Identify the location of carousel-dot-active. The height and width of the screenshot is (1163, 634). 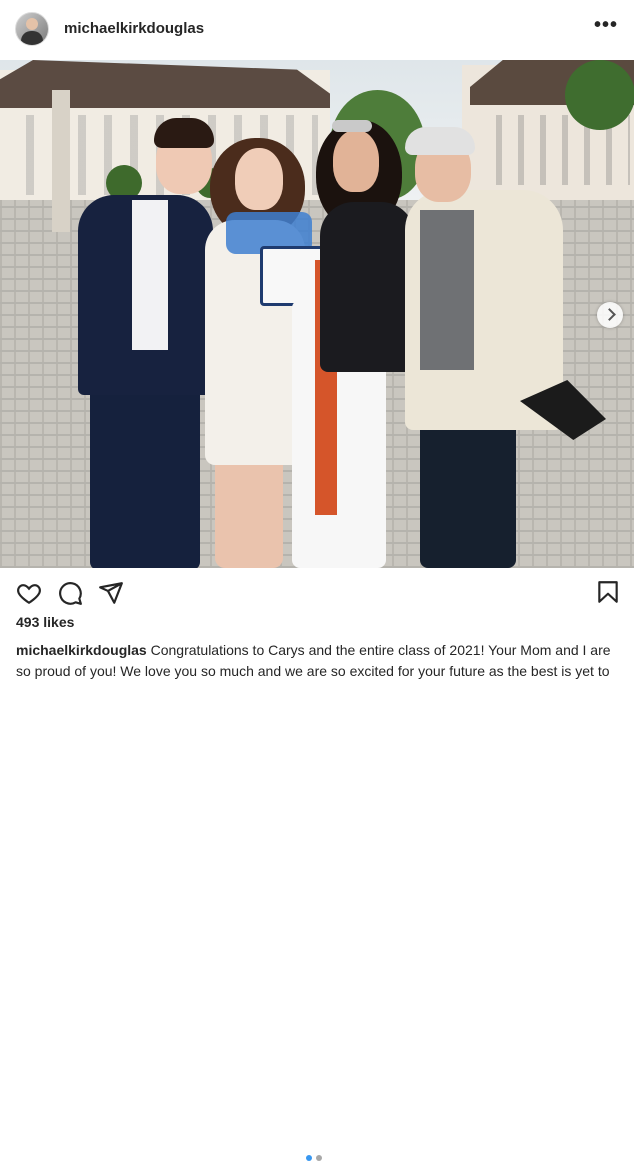
(309, 1158).